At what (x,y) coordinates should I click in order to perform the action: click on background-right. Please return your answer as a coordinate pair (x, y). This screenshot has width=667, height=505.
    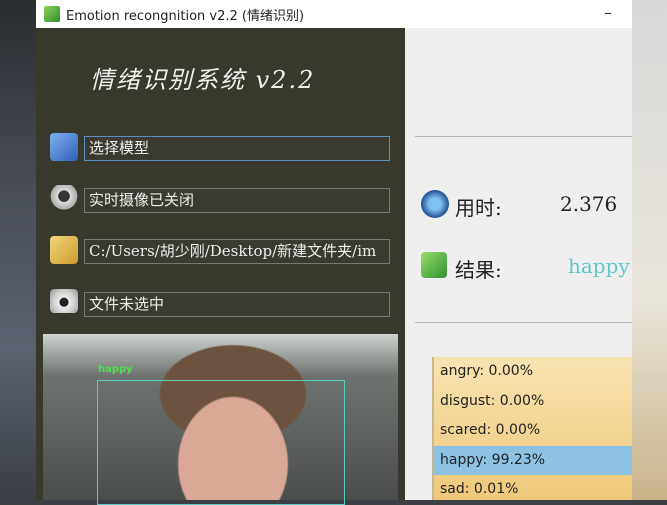
    Looking at the image, I should click on (649, 250).